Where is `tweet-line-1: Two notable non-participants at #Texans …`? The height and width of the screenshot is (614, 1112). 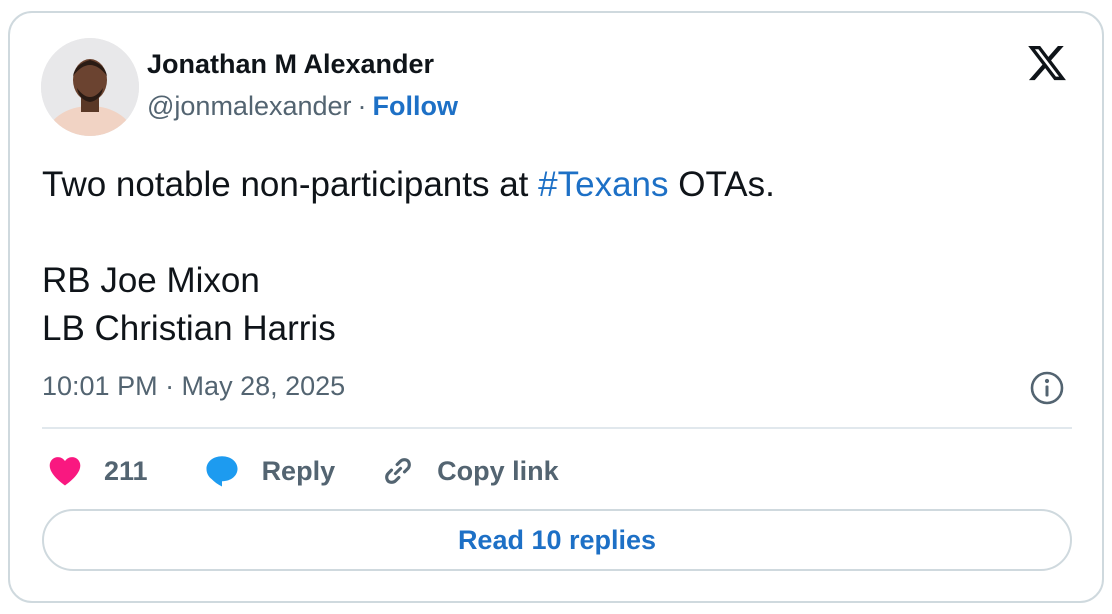 tweet-line-1: Two notable non-participants at #Texans … is located at coordinates (408, 185).